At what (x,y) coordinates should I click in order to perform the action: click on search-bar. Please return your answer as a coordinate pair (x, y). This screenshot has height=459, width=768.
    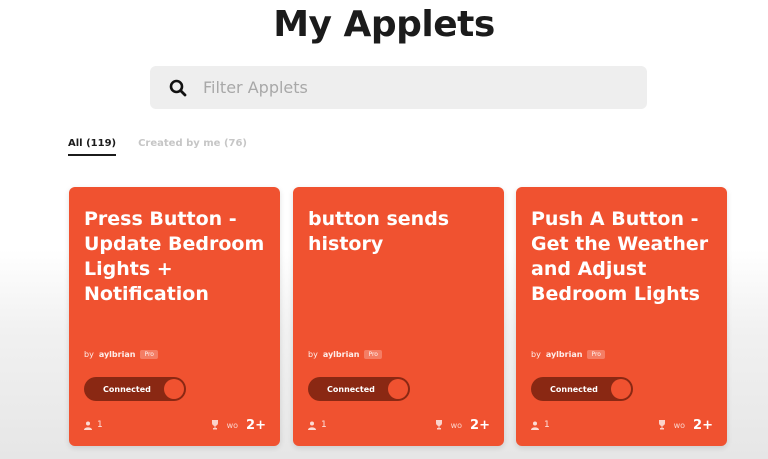
    Looking at the image, I should click on (398, 87).